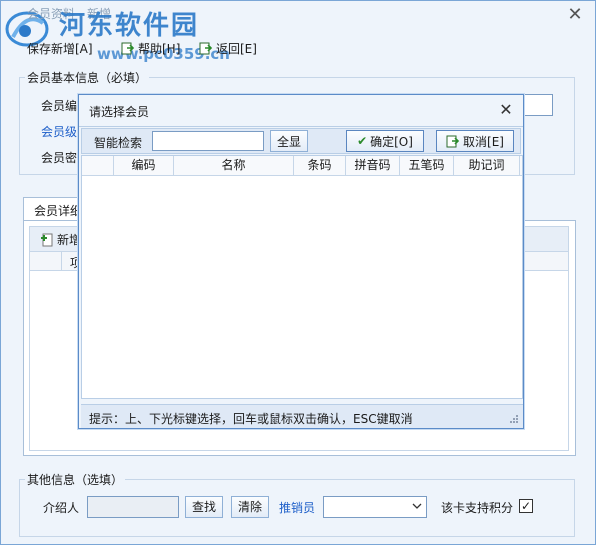 The width and height of the screenshot is (596, 545). I want to click on details-add-button: 新增, so click(60, 239).